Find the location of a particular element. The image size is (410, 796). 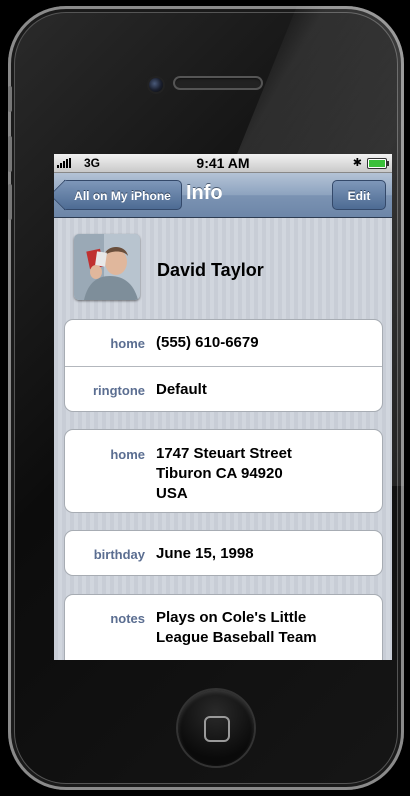

notes-label: notes is located at coordinates (127, 618).